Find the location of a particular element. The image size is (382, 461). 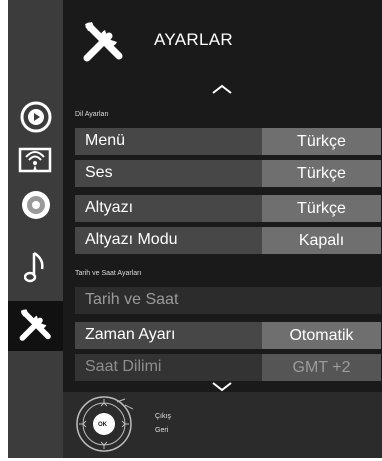

sidebar-item-settings is located at coordinates (35, 326).